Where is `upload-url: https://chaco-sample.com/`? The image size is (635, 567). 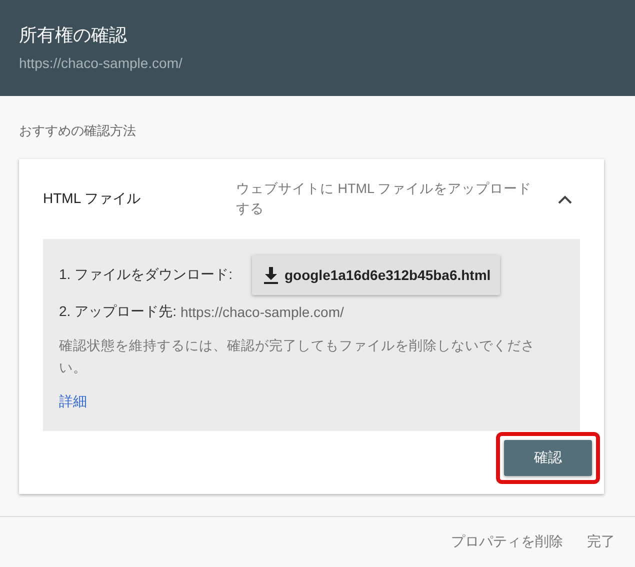
upload-url: https://chaco-sample.com/ is located at coordinates (262, 312).